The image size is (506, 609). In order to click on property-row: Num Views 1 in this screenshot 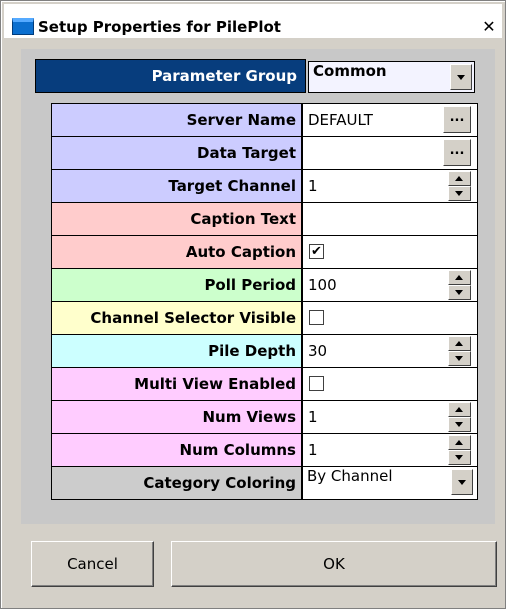, I will do `click(264, 417)`.